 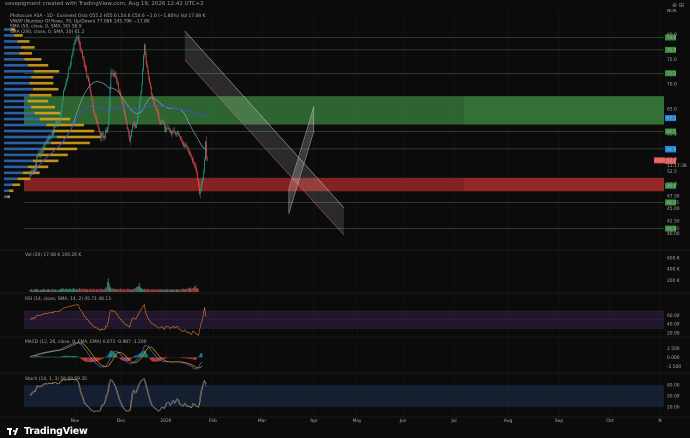 What do you see at coordinates (678, 5) in the screenshot?
I see `top-right-icons: ⊕ ⊞` at bounding box center [678, 5].